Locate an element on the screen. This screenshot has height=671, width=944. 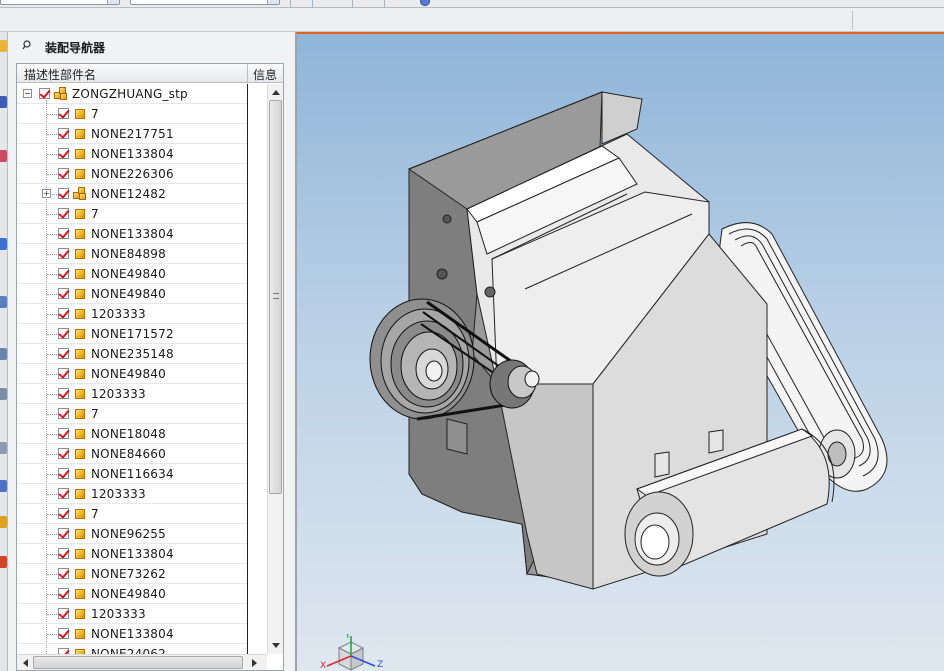
tree-row: NONE217751 is located at coordinates (132, 134).